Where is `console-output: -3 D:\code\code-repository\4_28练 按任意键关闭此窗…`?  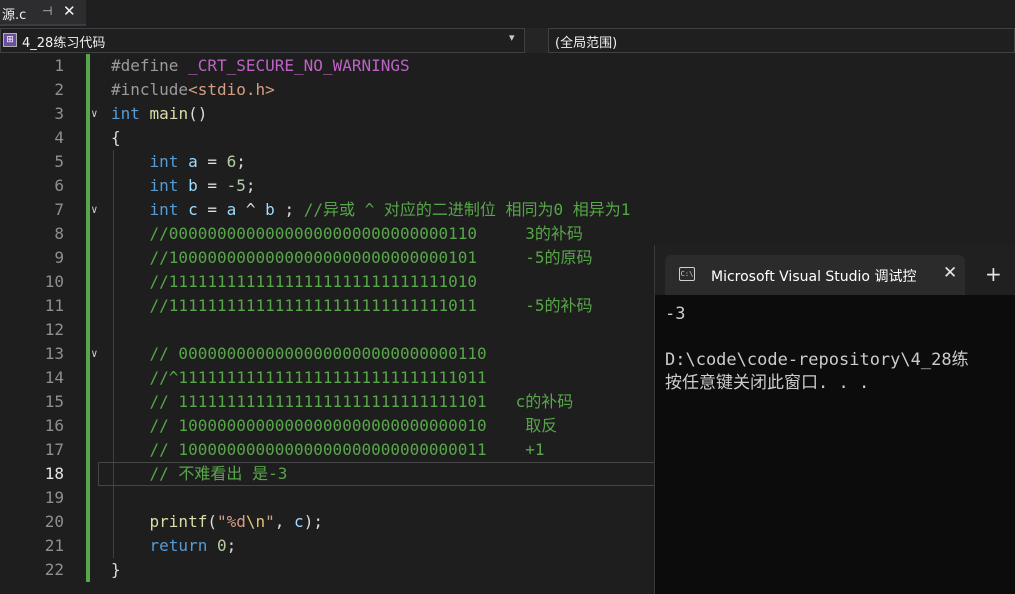 console-output: -3 D:\code\code-repository\4_28练 按任意键关闭此窗… is located at coordinates (817, 349).